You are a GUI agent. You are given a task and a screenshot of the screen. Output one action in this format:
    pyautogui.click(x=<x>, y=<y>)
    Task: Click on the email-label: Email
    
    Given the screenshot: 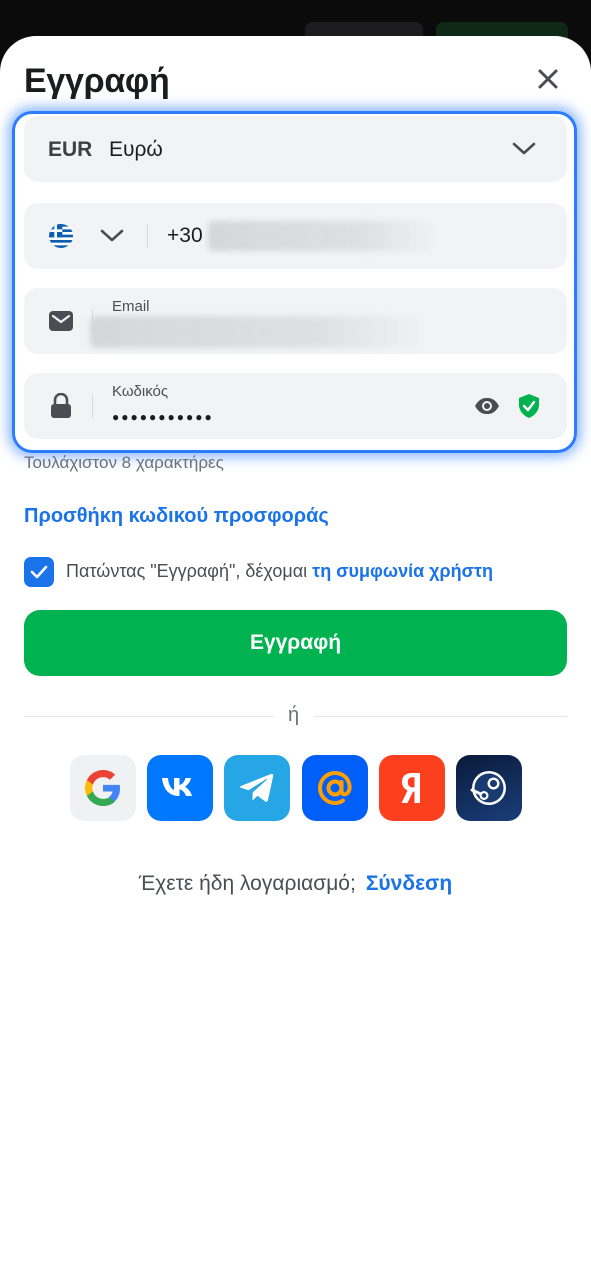 What is the action you would take?
    pyautogui.click(x=131, y=306)
    